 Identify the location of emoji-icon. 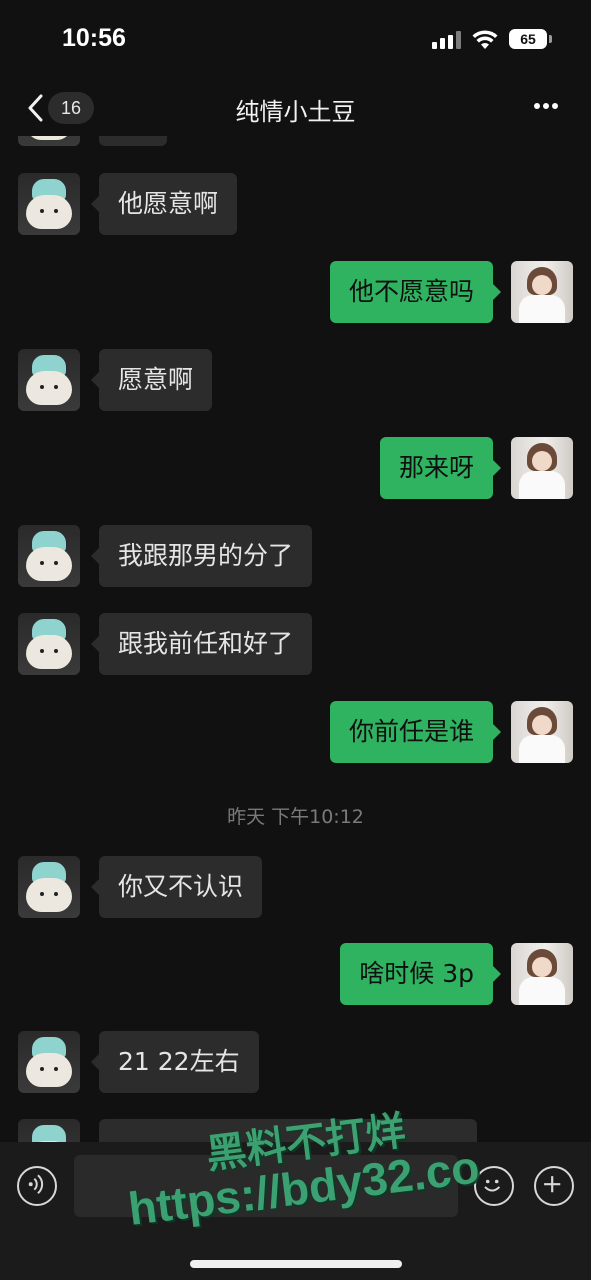
(492, 1185).